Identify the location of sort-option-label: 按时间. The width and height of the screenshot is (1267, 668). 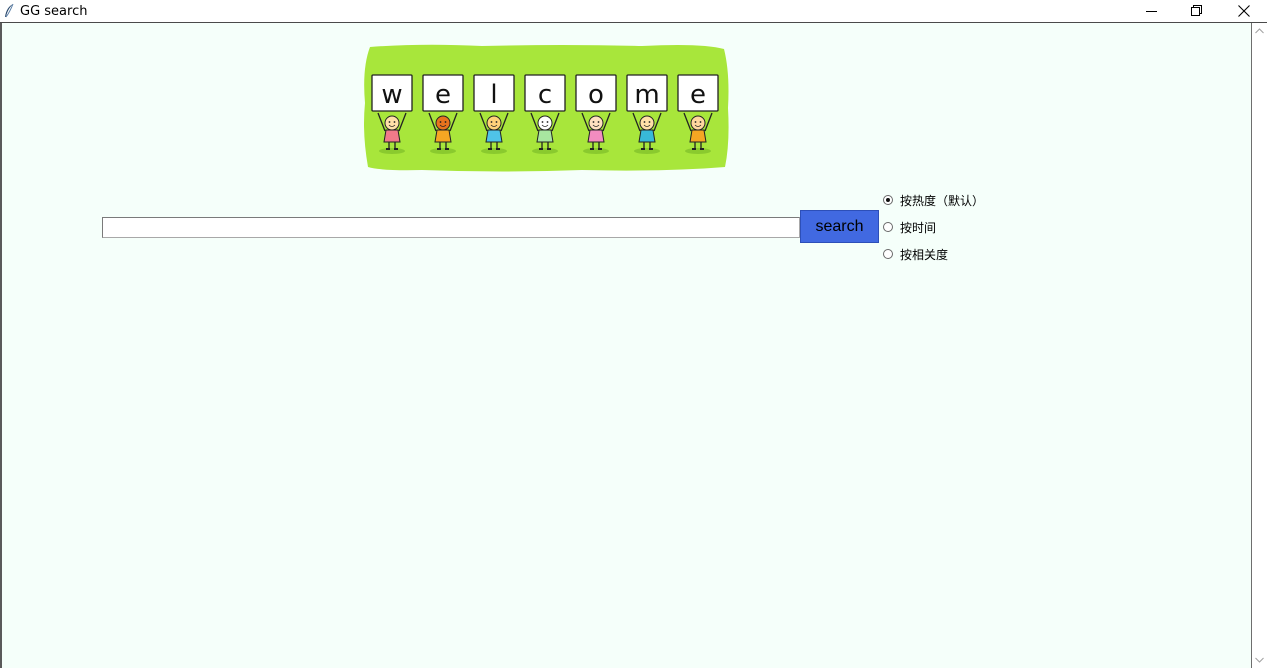
(918, 227).